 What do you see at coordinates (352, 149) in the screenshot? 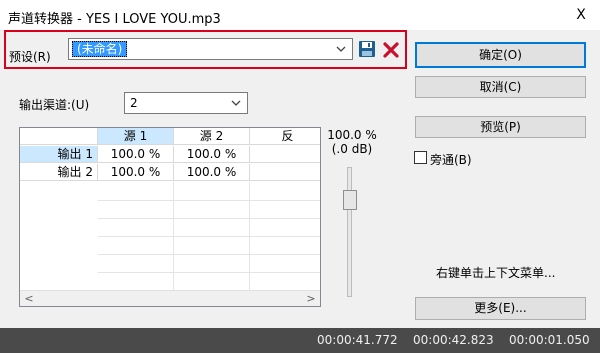
I see `level-db: (.0 dB)` at bounding box center [352, 149].